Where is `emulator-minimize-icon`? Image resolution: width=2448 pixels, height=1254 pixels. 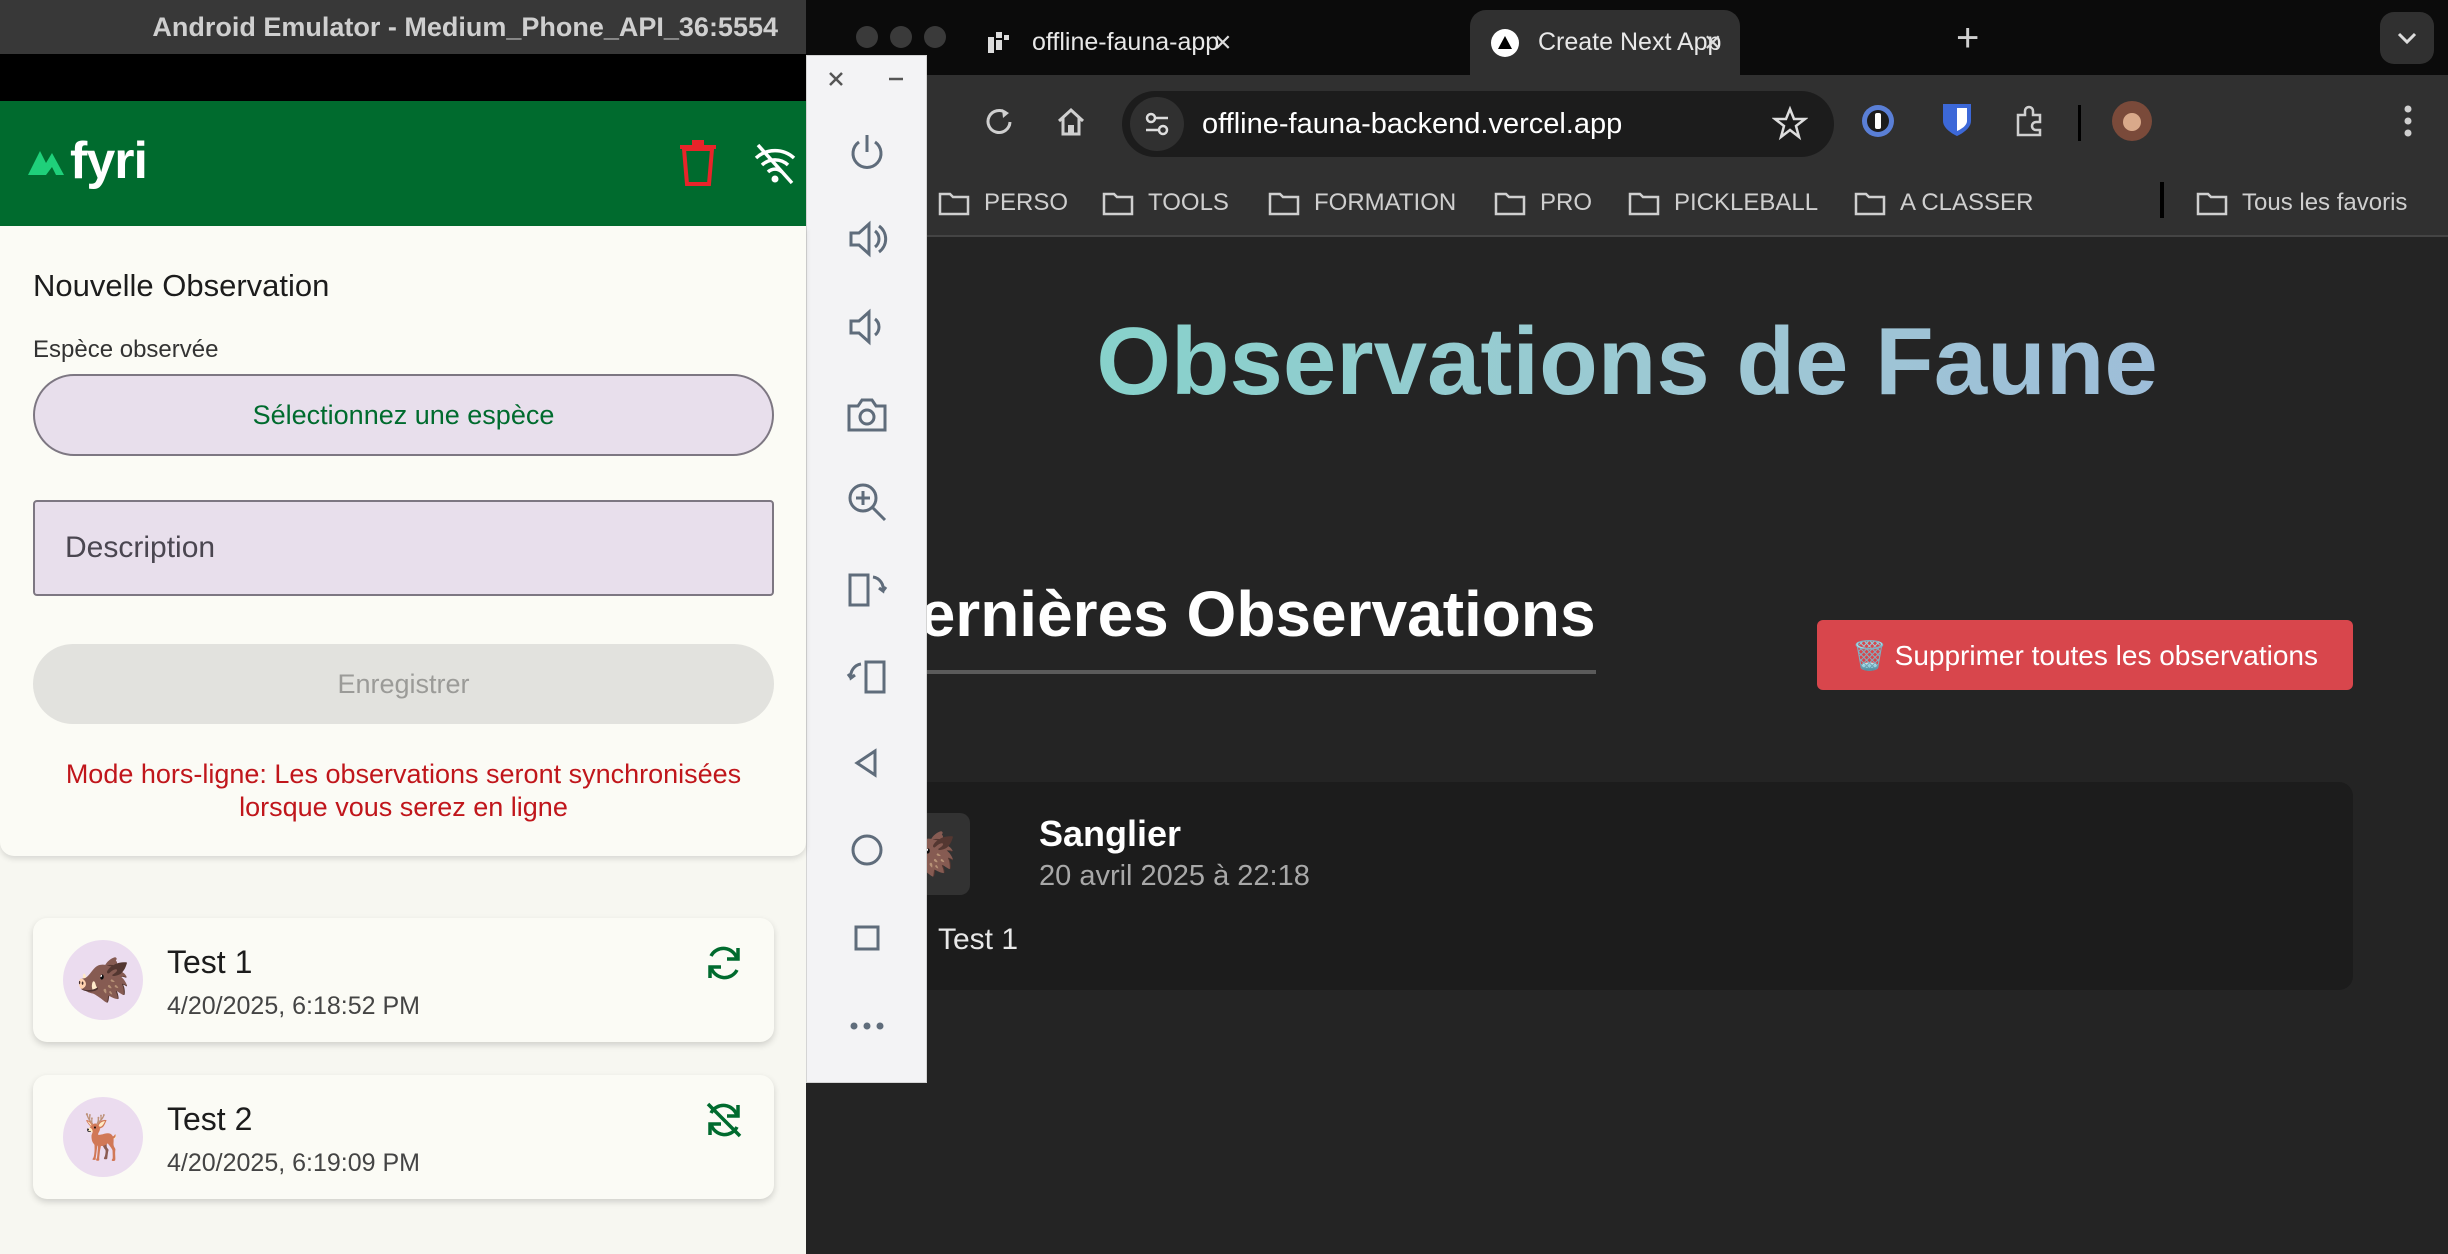
emulator-minimize-icon is located at coordinates (896, 79).